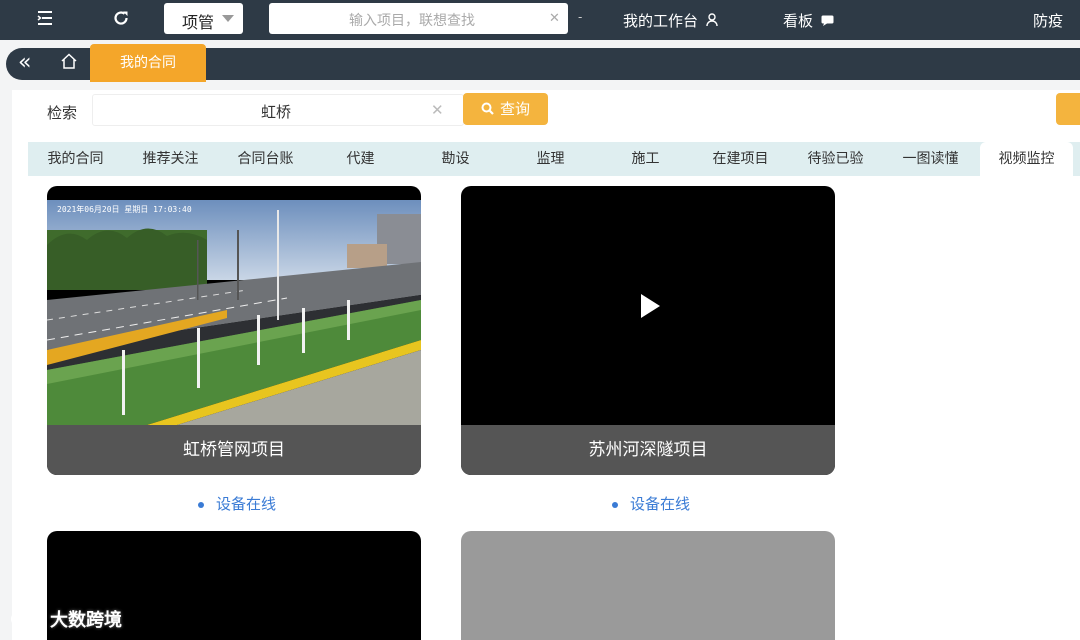 The height and width of the screenshot is (640, 1080). What do you see at coordinates (62, 113) in the screenshot?
I see `search-label: 检索` at bounding box center [62, 113].